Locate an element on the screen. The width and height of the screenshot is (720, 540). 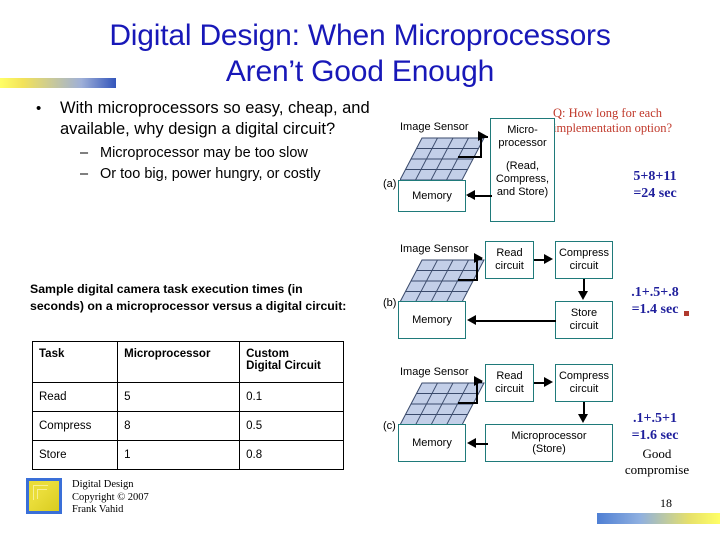
annotation-a-result: =24 sec is located at coordinates (655, 193).